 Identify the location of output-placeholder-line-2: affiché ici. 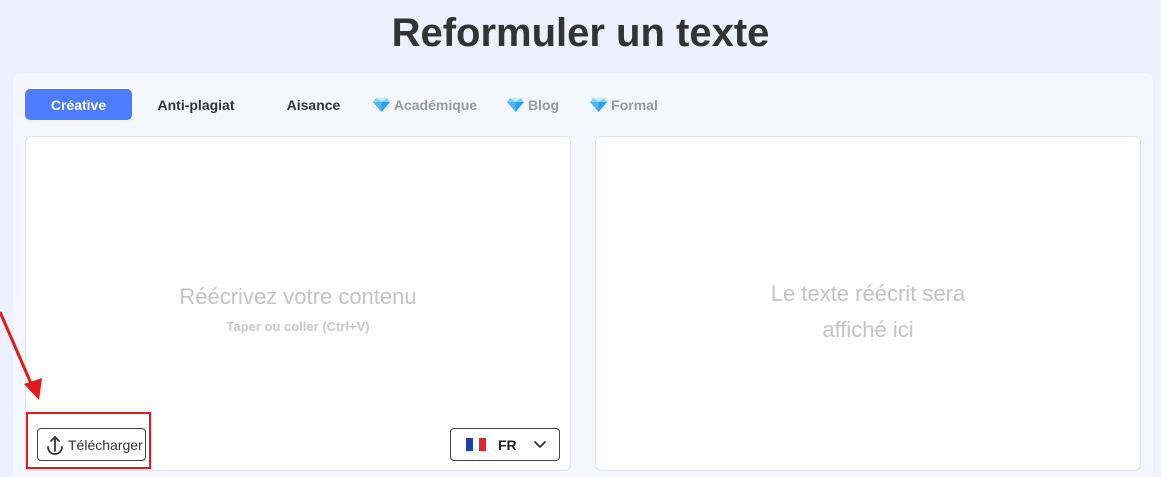
(868, 329).